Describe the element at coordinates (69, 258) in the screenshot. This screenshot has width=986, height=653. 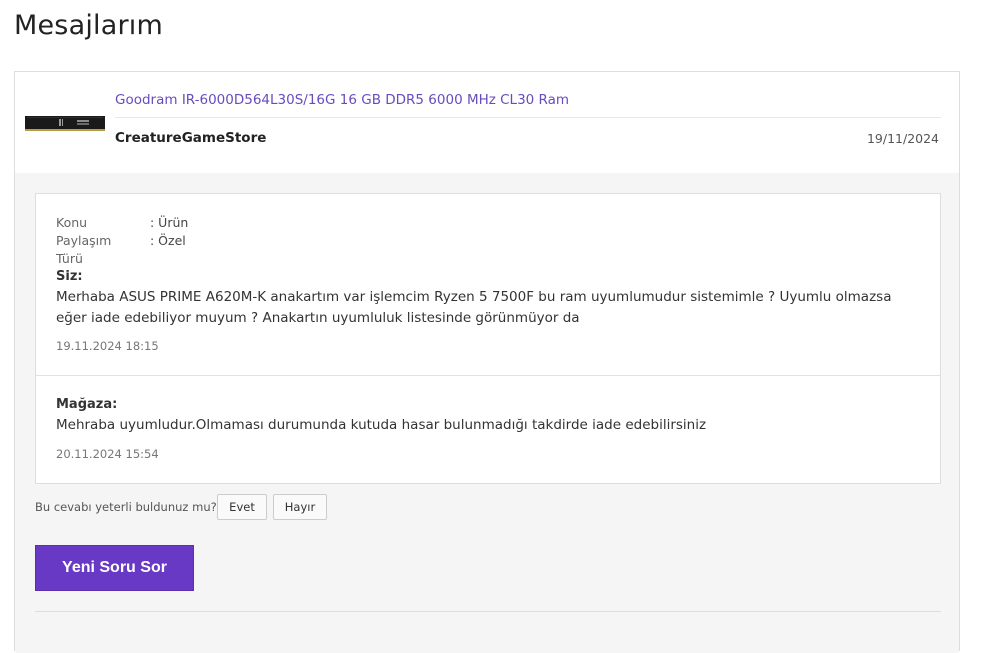
I see `meta-key: Türü` at that location.